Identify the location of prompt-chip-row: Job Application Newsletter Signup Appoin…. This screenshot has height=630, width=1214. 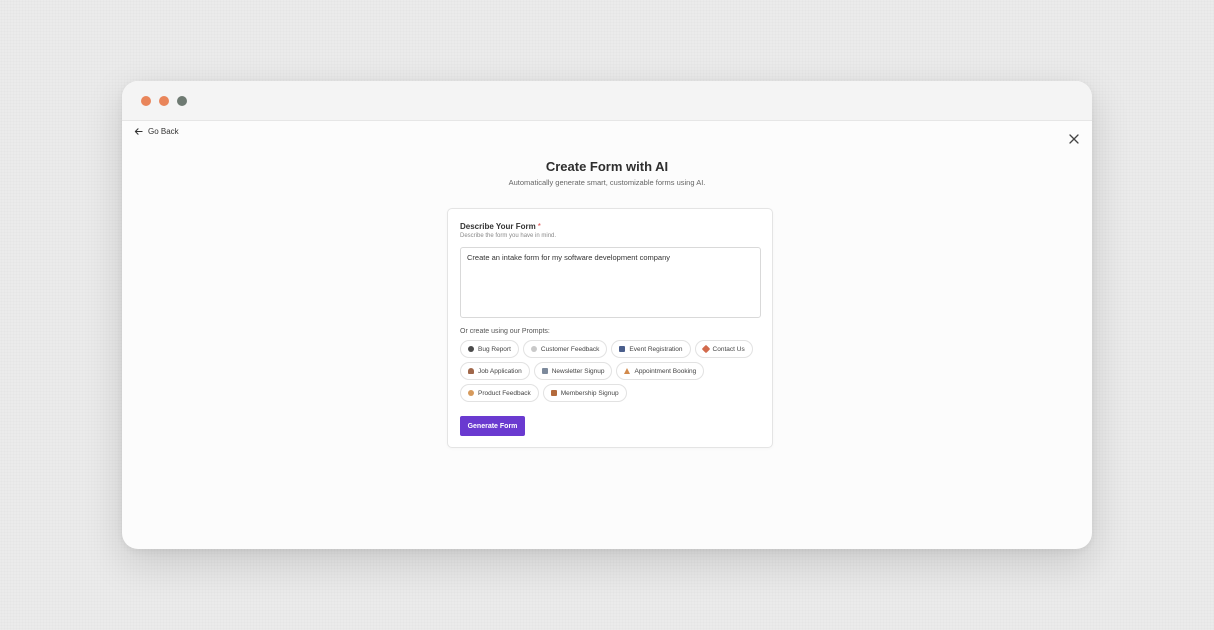
(612, 371).